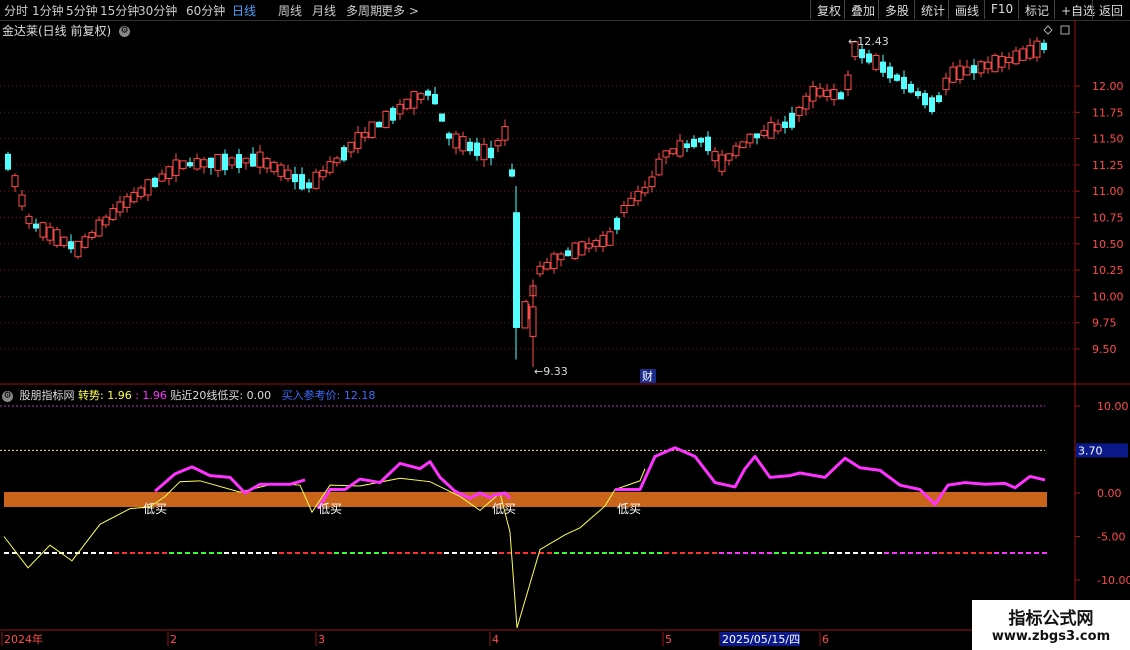  I want to click on price-tick-label: 9.75, so click(1104, 323).